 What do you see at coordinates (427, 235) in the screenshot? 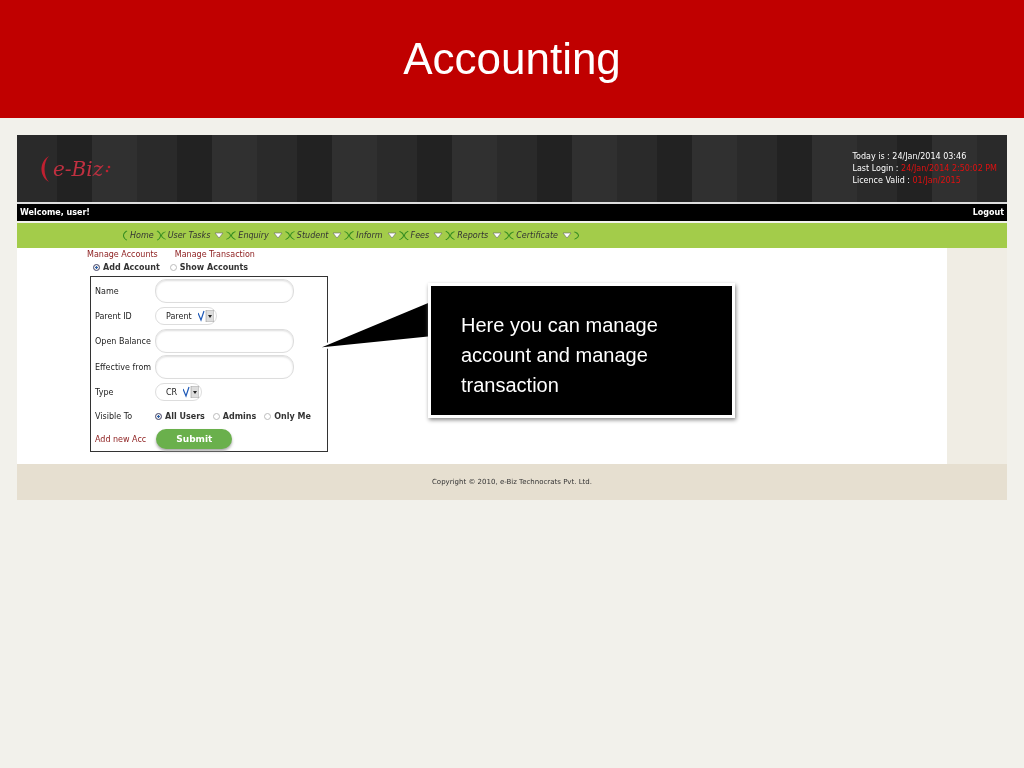
I see `nav-item: Fees` at bounding box center [427, 235].